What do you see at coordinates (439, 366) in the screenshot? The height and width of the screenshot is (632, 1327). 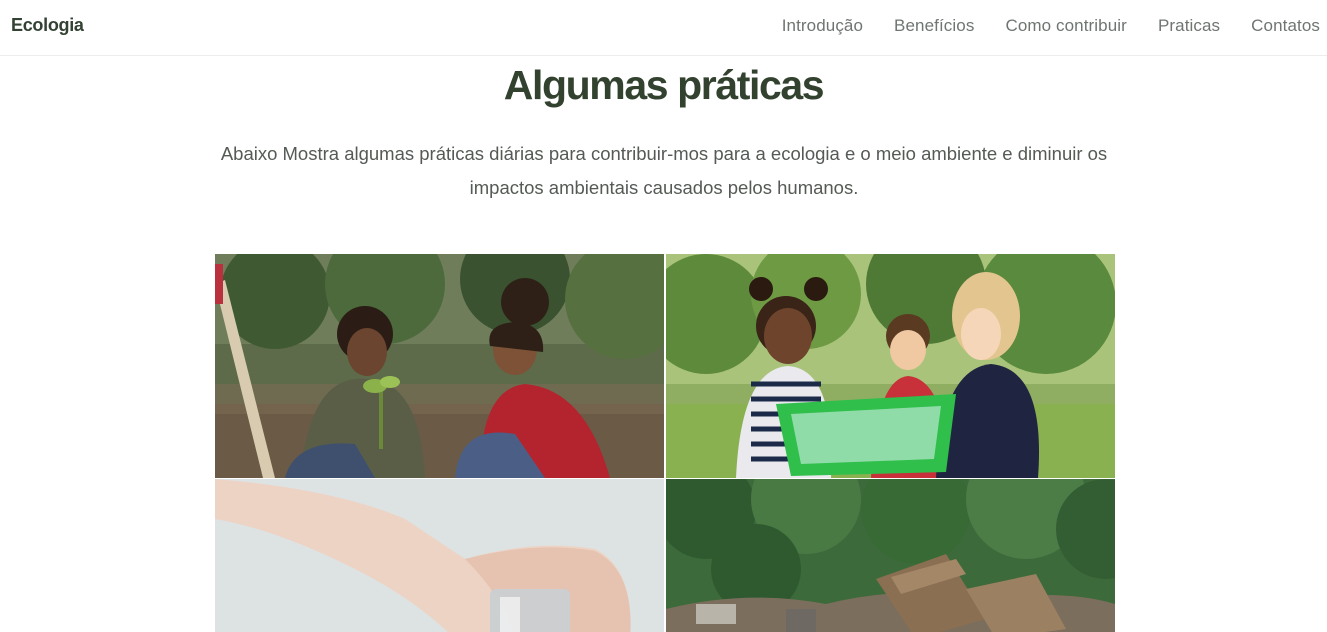 I see `photo-kids-planting` at bounding box center [439, 366].